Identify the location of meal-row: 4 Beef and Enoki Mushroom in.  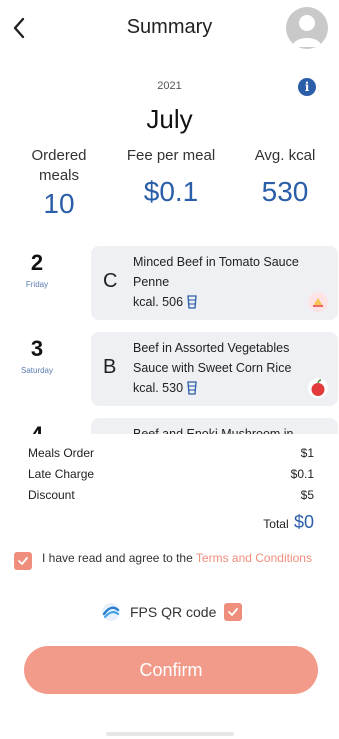
(169, 426).